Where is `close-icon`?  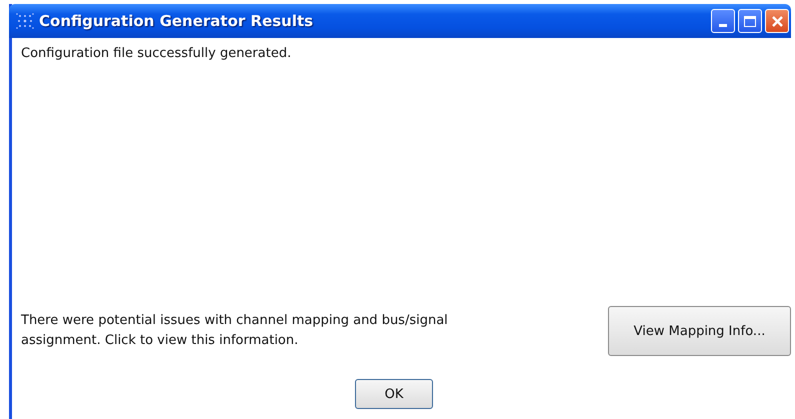
close-icon is located at coordinates (777, 21).